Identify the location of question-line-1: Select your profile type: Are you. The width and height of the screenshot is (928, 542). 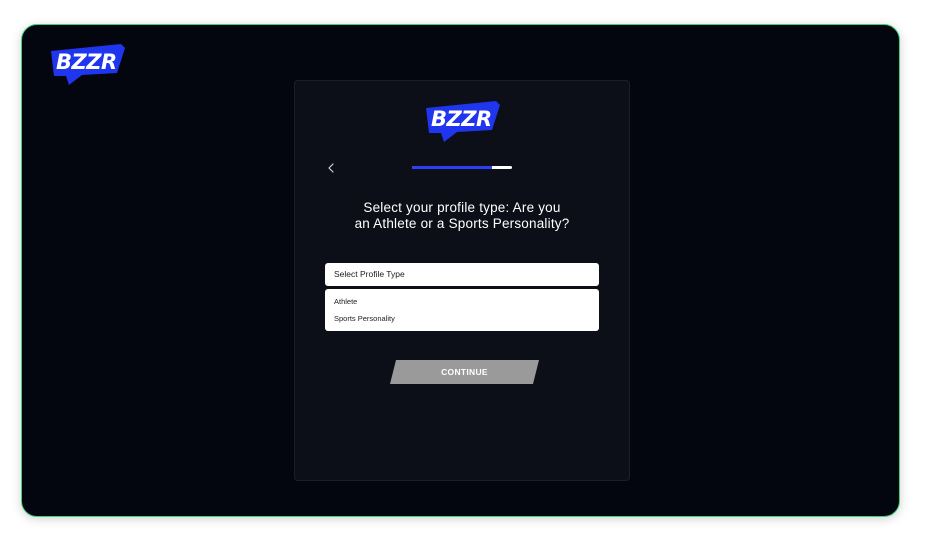
(462, 207).